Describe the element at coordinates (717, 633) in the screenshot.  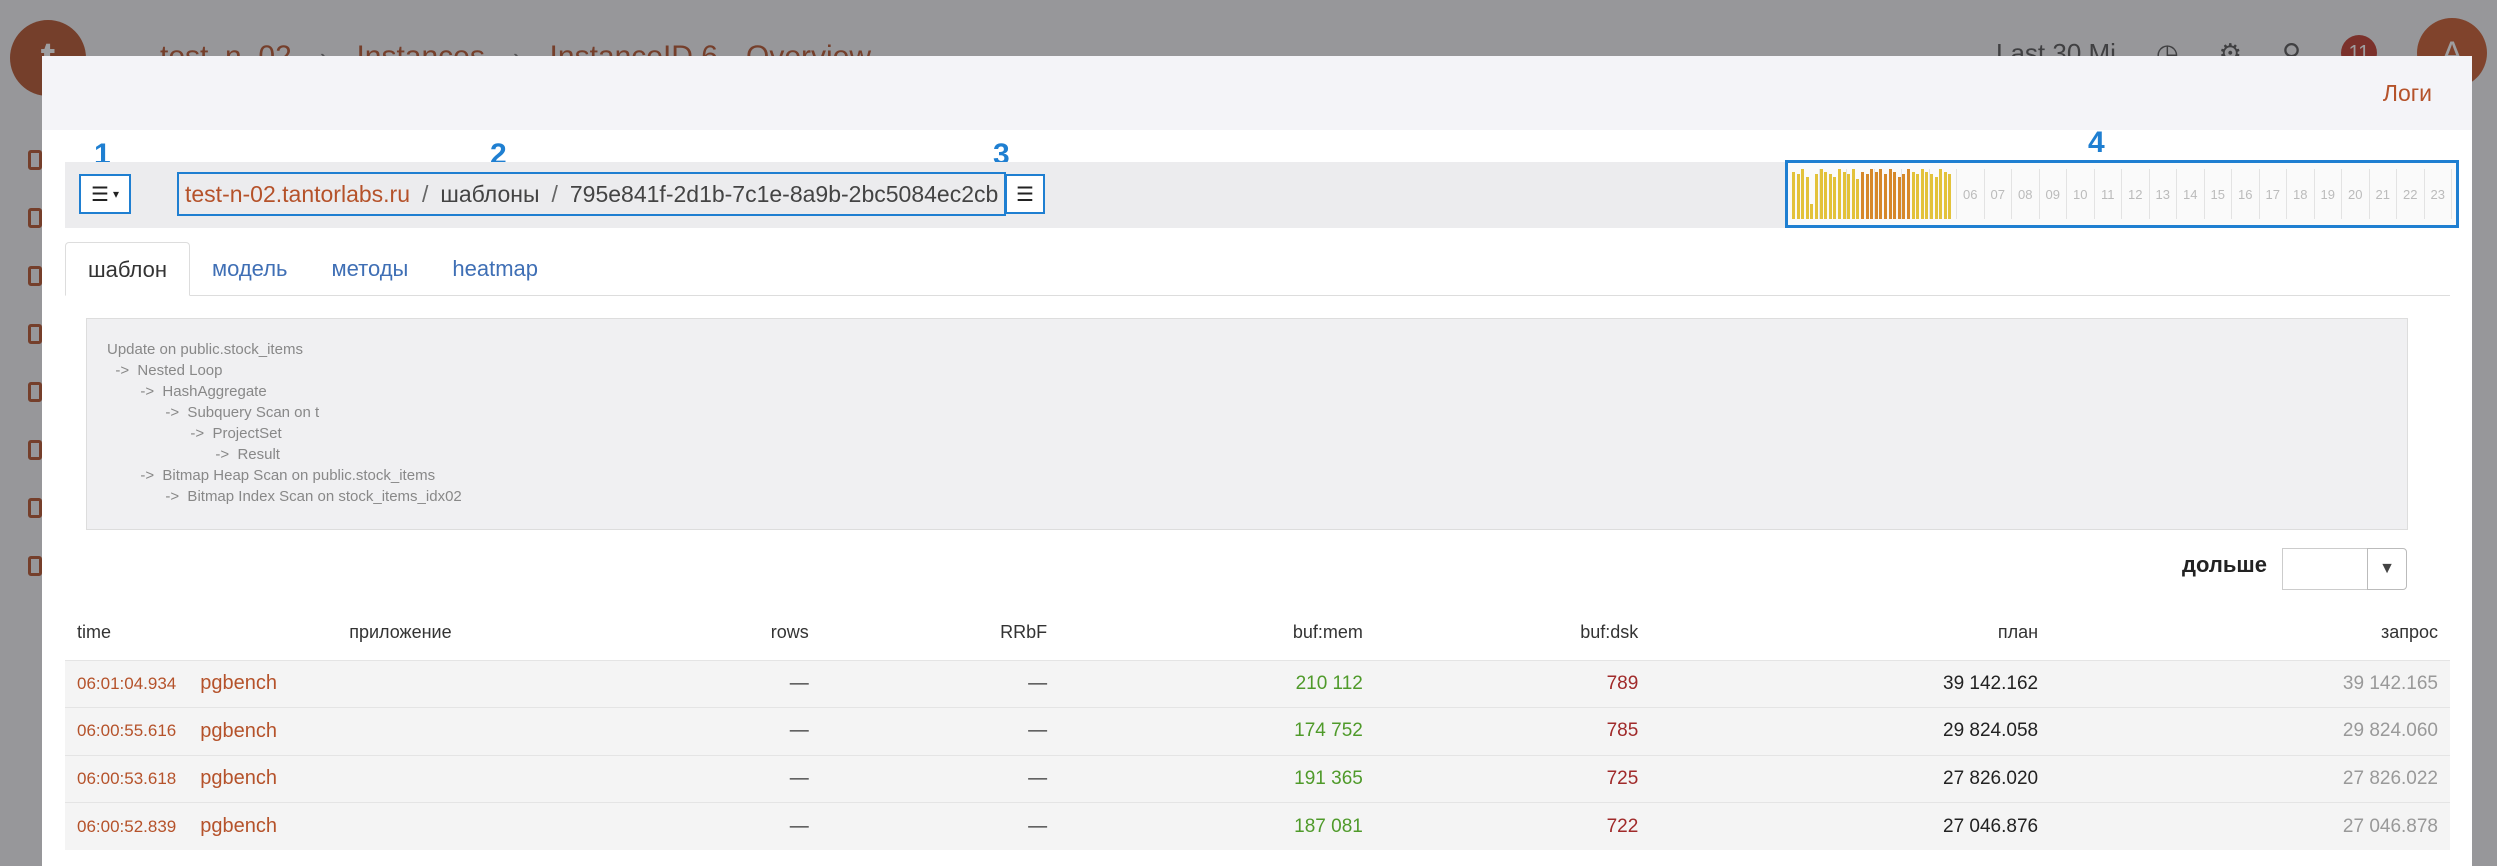
I see `column-rows: rows` at that location.